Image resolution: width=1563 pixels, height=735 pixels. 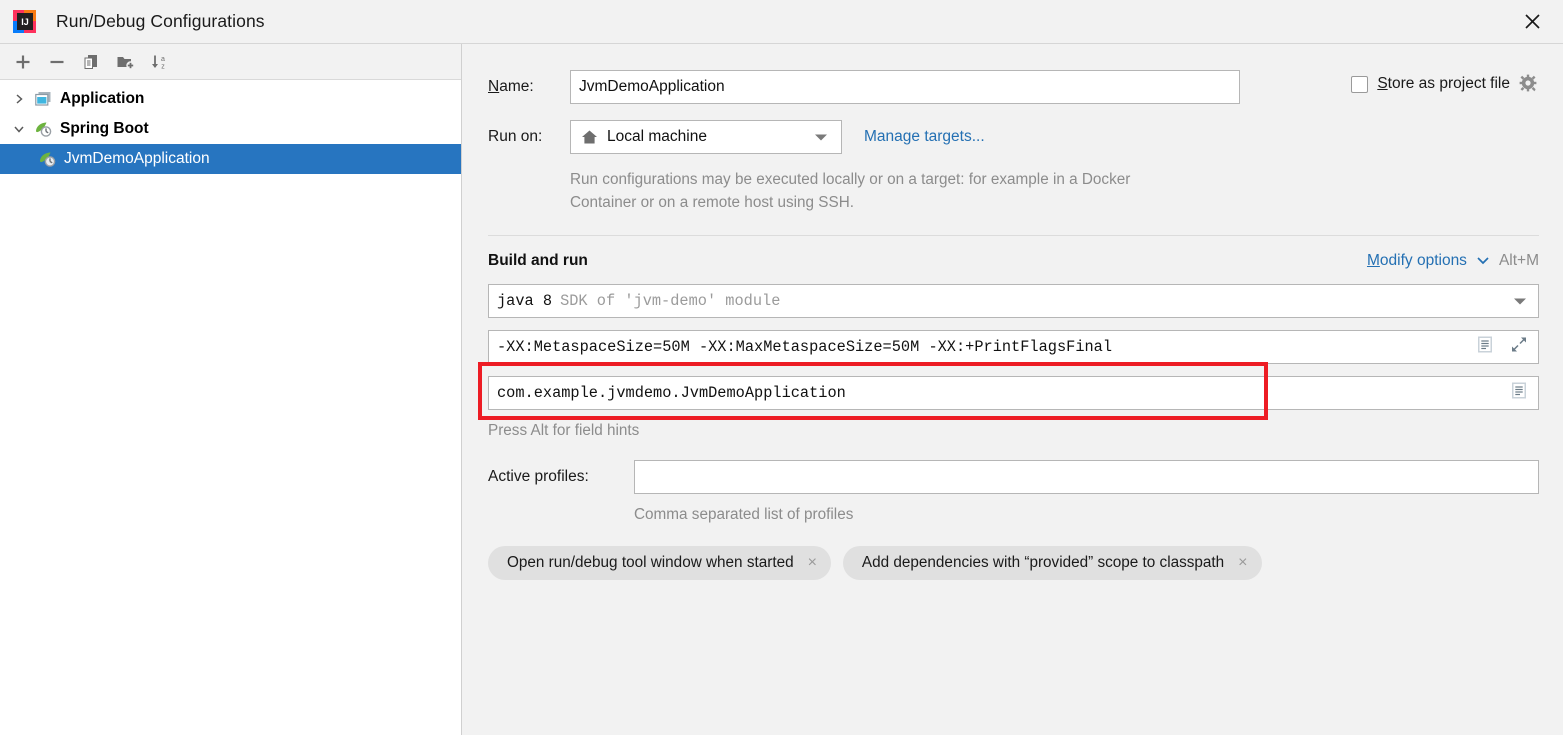 I want to click on svg-text: z, so click(x=163, y=66).